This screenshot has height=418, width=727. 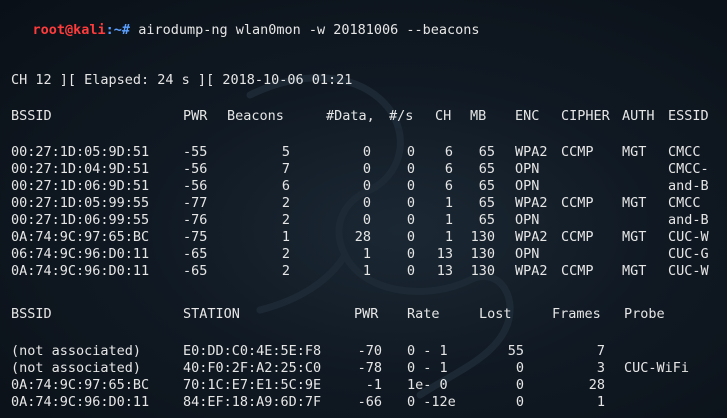 What do you see at coordinates (585, 116) in the screenshot?
I see `column-header: CIPHER` at bounding box center [585, 116].